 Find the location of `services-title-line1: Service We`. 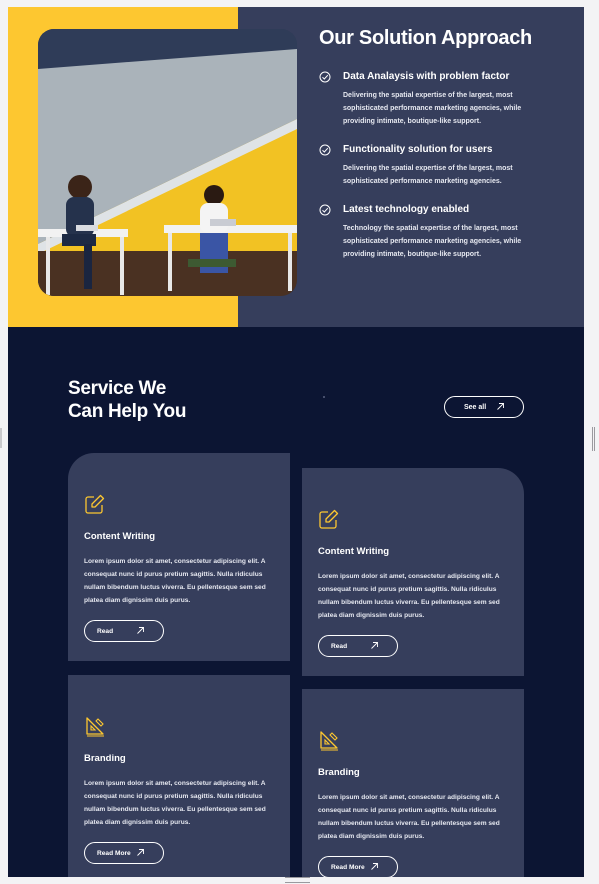

services-title-line1: Service We is located at coordinates (117, 388).